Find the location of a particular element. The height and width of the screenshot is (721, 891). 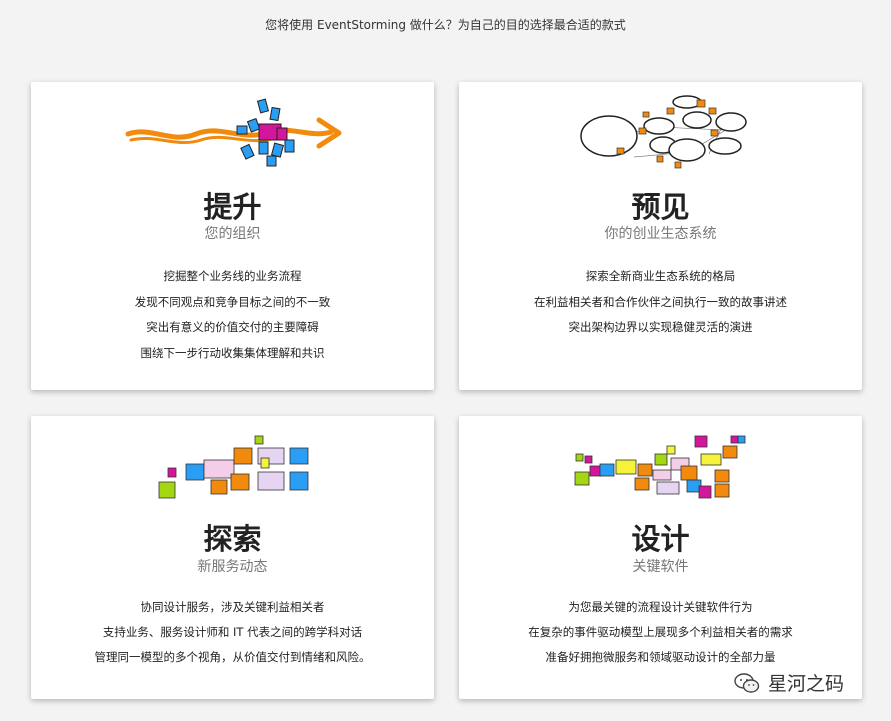

card-subtitle: 你的创业生态系统 is located at coordinates (660, 234).